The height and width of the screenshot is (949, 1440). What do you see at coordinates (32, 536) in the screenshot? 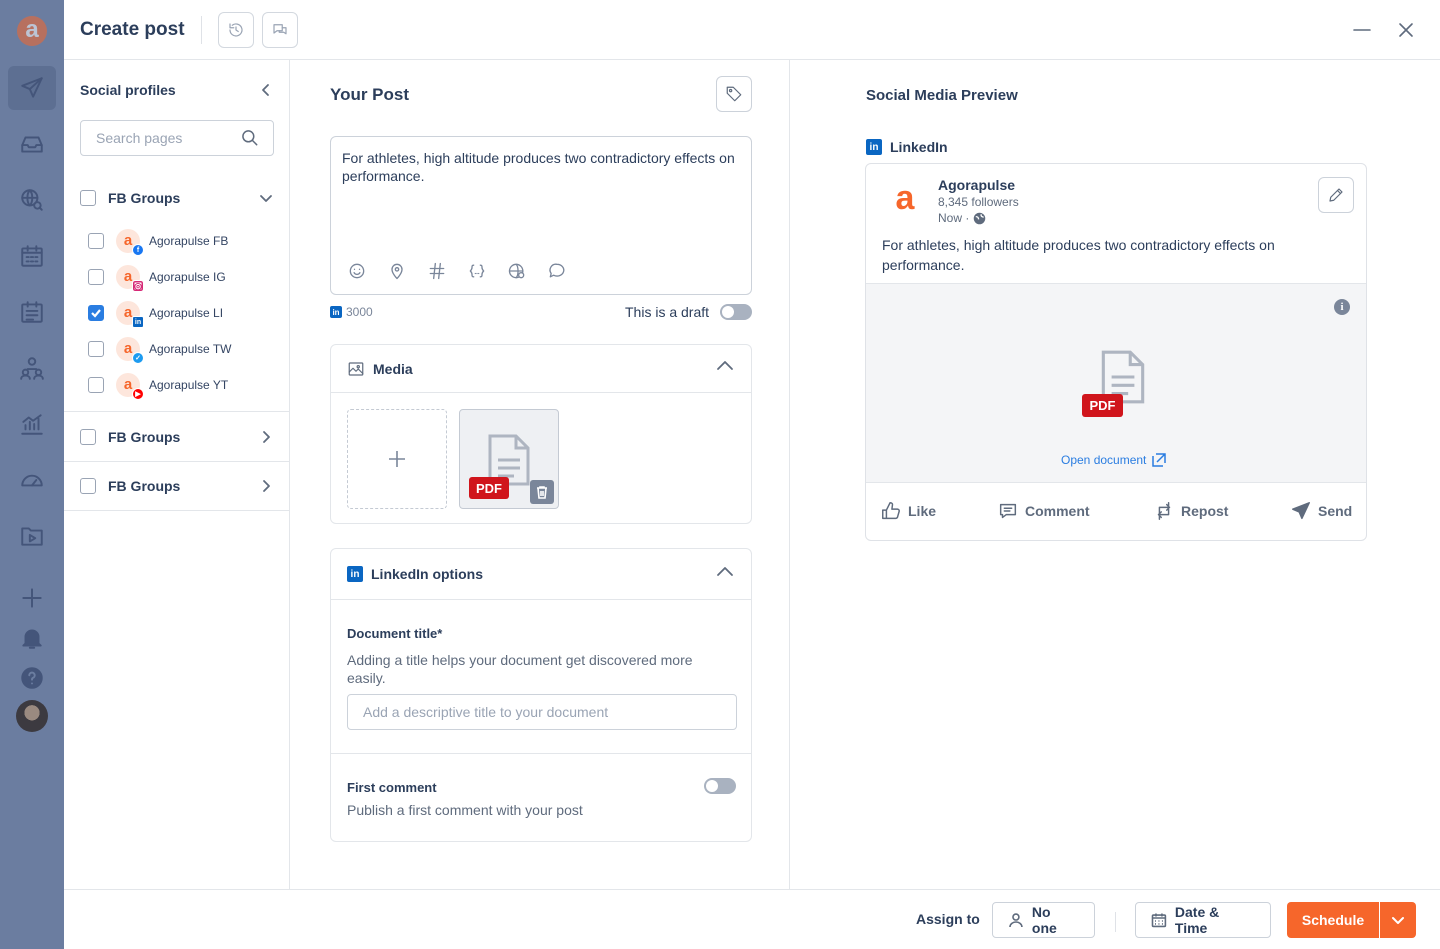
I see `nav-library` at bounding box center [32, 536].